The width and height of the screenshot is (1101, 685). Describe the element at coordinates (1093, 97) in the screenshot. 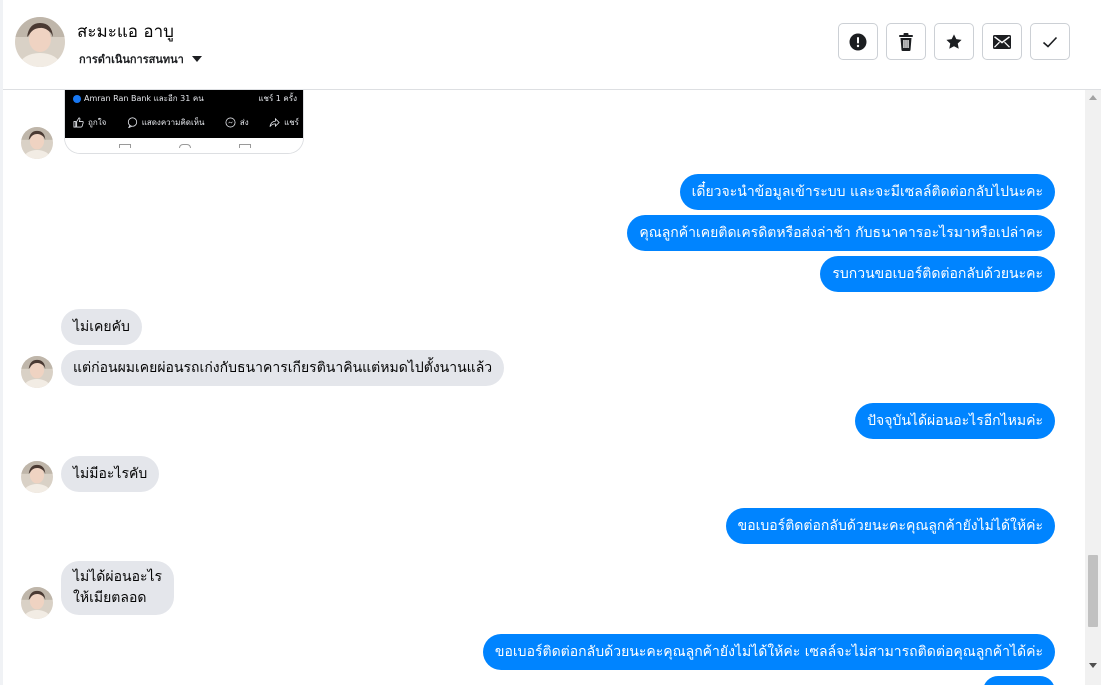

I see `scroll-up-arrow-icon` at that location.